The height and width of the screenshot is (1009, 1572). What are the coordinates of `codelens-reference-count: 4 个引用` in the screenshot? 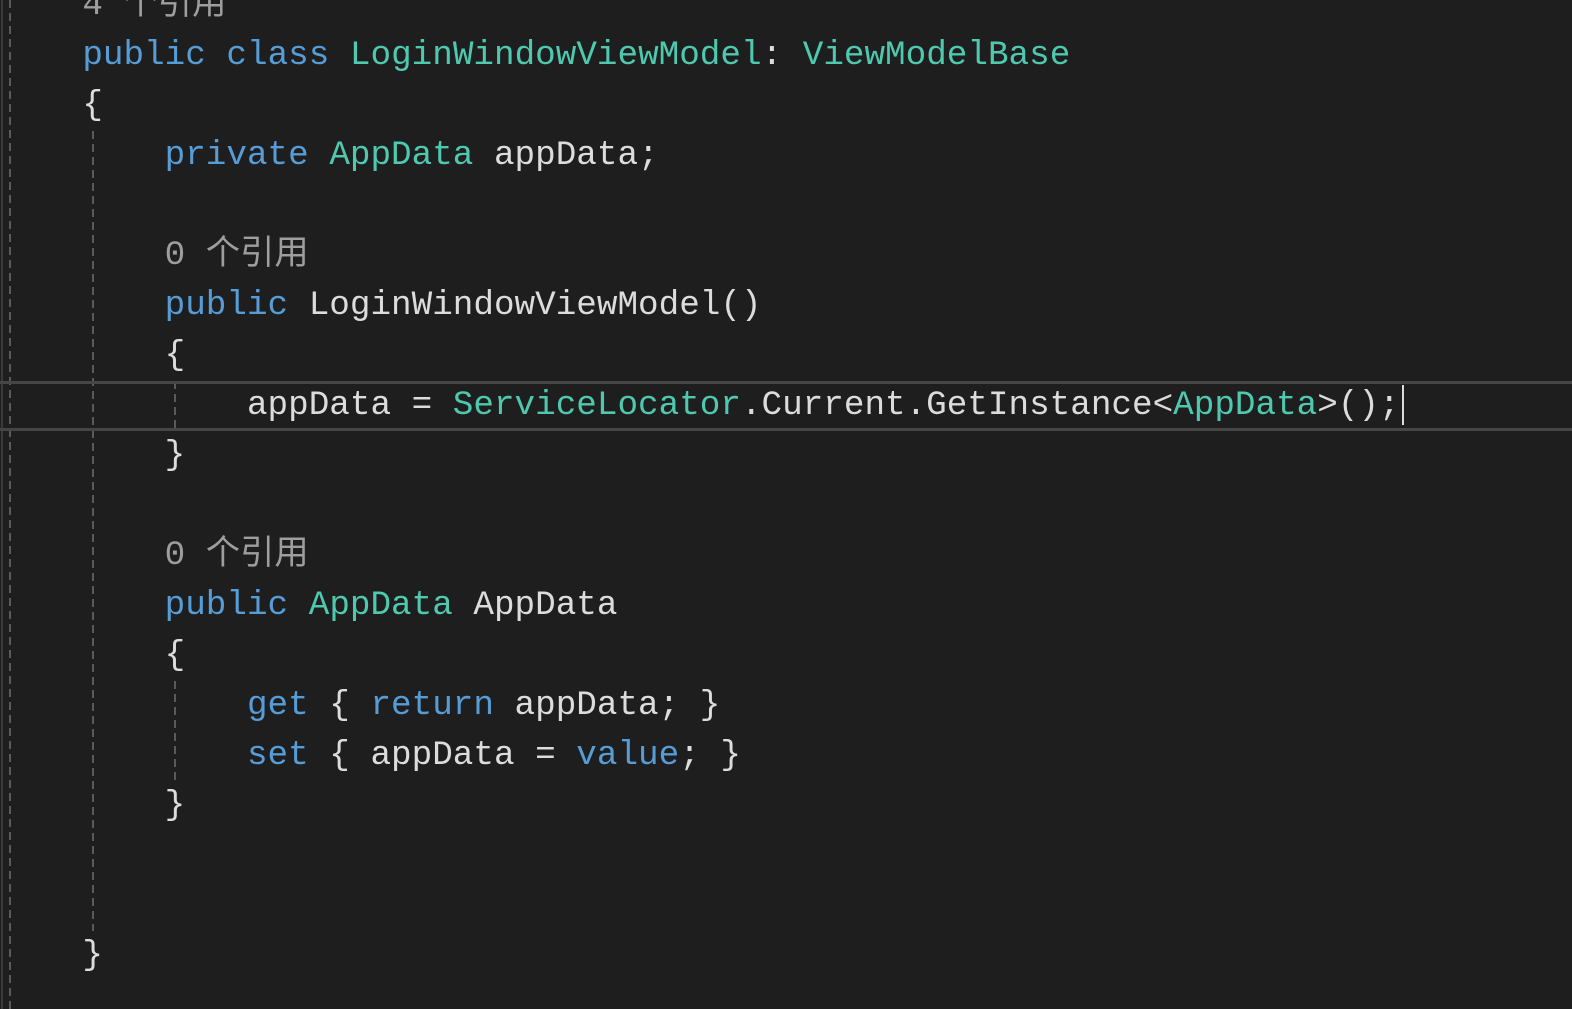 It's located at (154, 12).